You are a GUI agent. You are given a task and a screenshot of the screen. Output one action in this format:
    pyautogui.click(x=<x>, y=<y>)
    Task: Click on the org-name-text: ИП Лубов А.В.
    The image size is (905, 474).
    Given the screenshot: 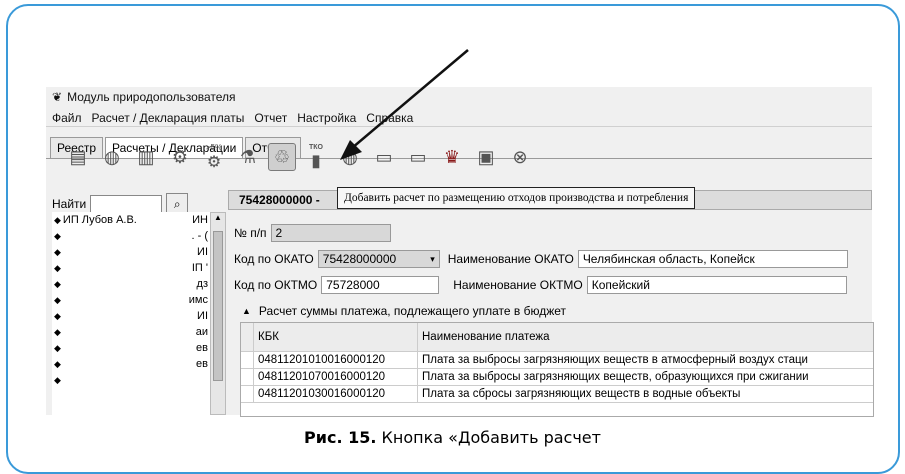 What is the action you would take?
    pyautogui.click(x=99, y=220)
    